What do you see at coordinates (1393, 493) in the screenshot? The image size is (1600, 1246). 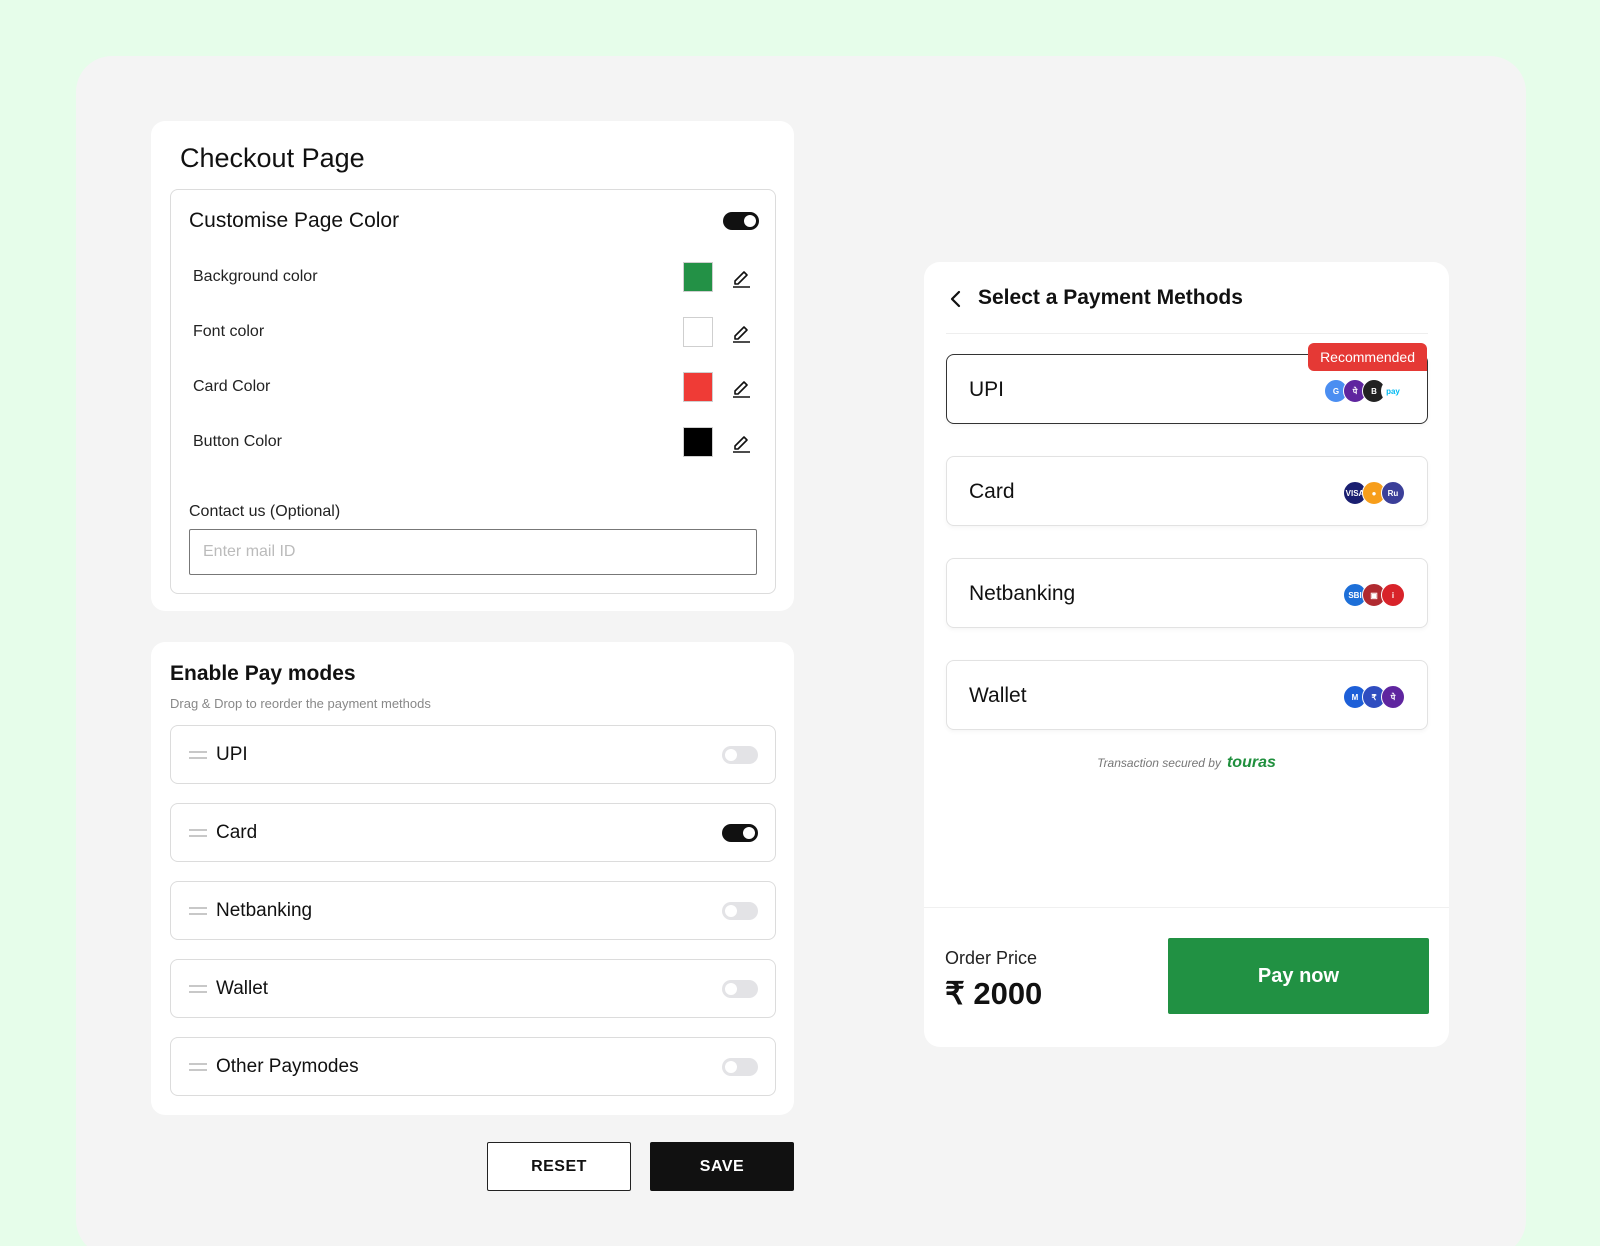 I see `rupay-icon: Ru` at bounding box center [1393, 493].